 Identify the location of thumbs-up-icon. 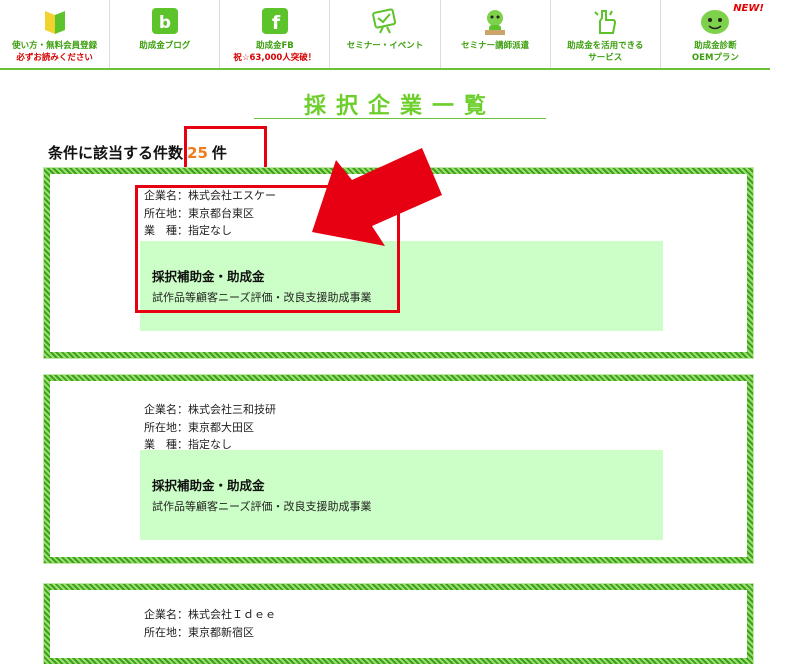
(605, 24).